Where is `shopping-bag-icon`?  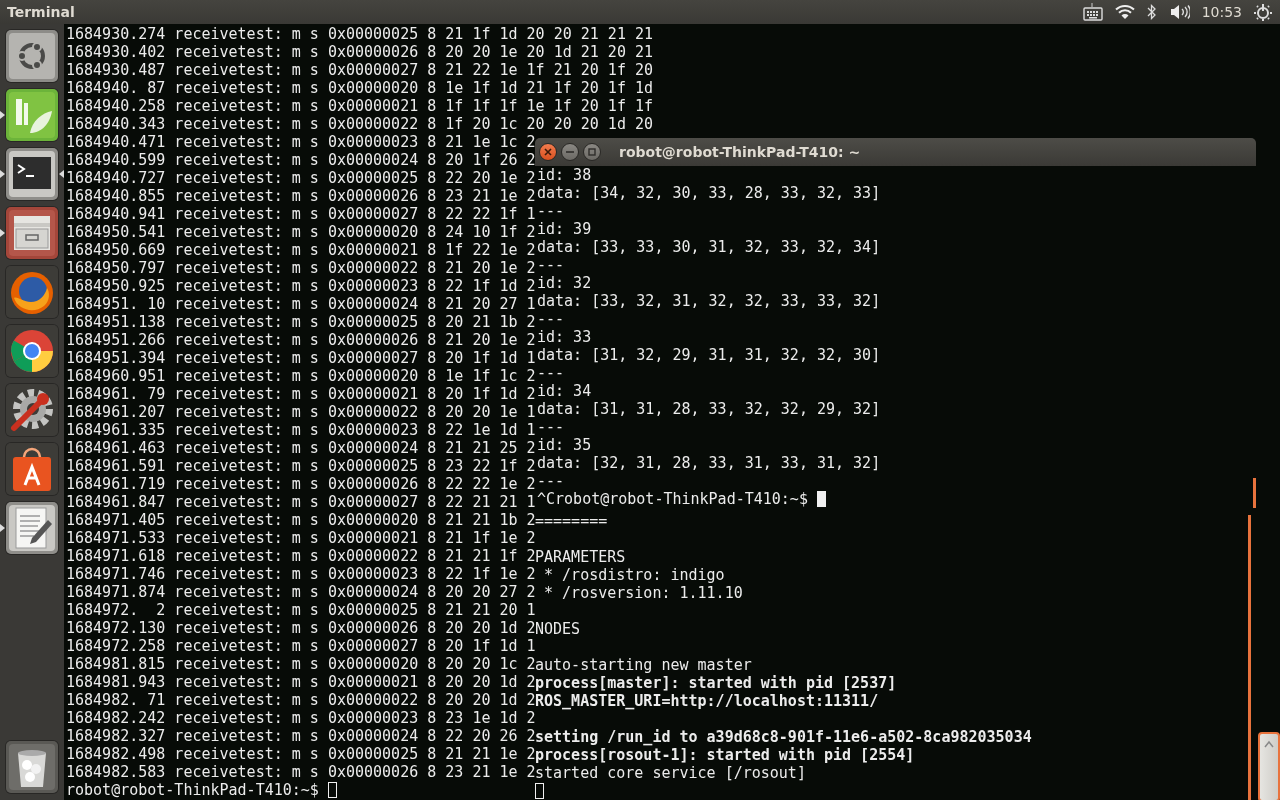 shopping-bag-icon is located at coordinates (32, 469).